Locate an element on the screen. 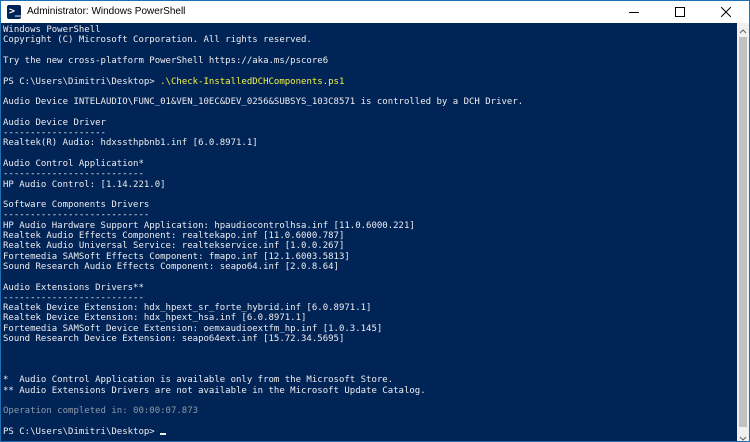  scroll-up-button is located at coordinates (743, 29).